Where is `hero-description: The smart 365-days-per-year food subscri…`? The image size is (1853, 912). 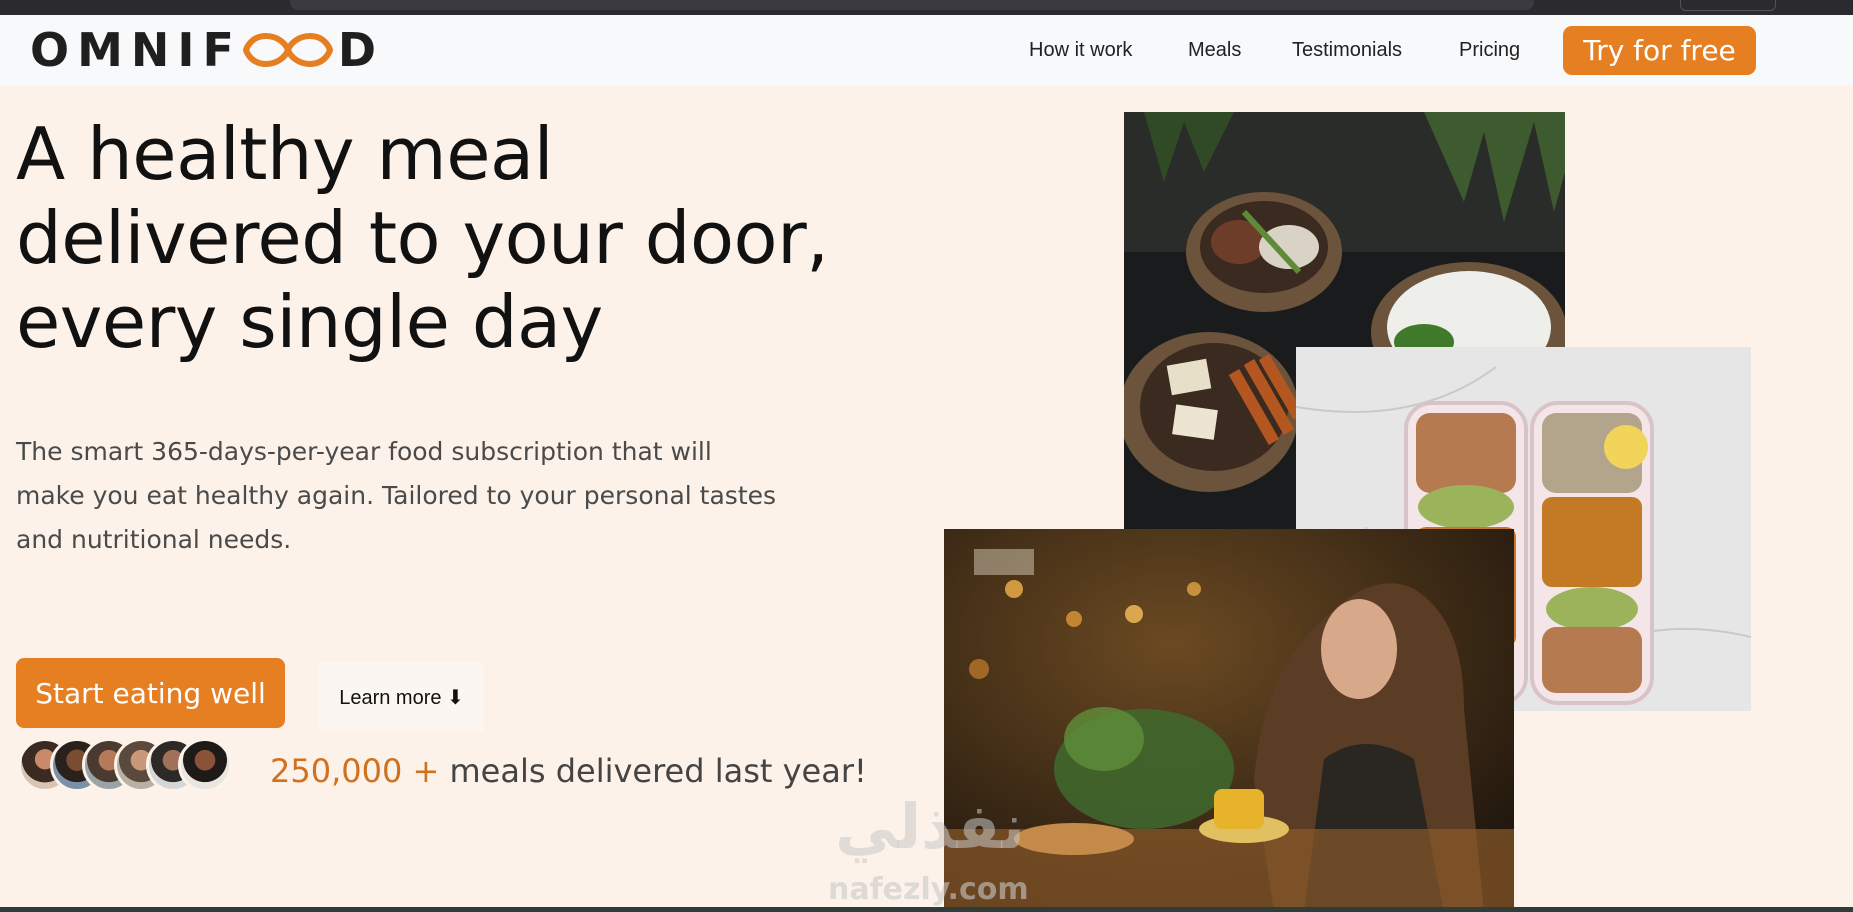 hero-description: The smart 365-days-per-year food subscri… is located at coordinates (426, 496).